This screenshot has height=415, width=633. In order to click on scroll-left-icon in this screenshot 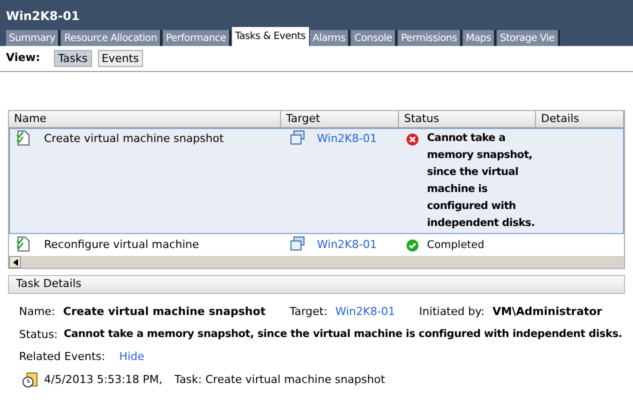, I will do `click(15, 262)`.